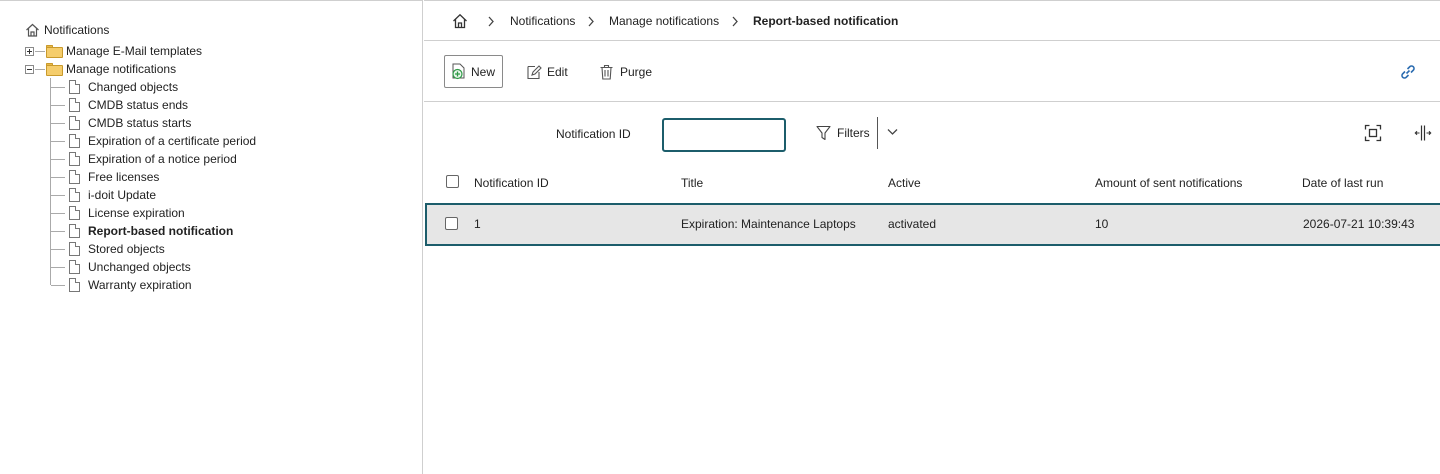  I want to click on cell-last-run: 2026-07-21 10:39:43, so click(1359, 224).